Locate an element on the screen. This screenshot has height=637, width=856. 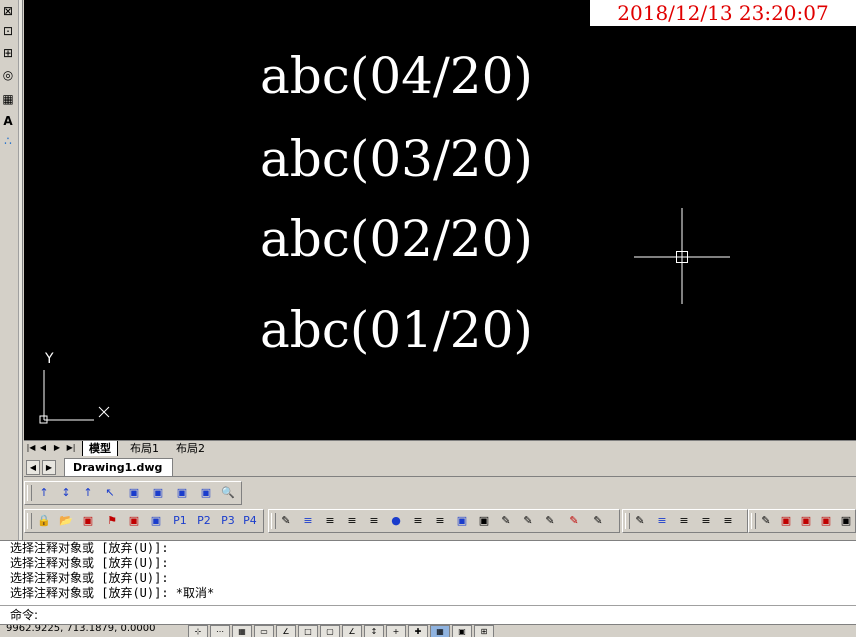
prev-layout-button: ◀ is located at coordinates (43, 448).